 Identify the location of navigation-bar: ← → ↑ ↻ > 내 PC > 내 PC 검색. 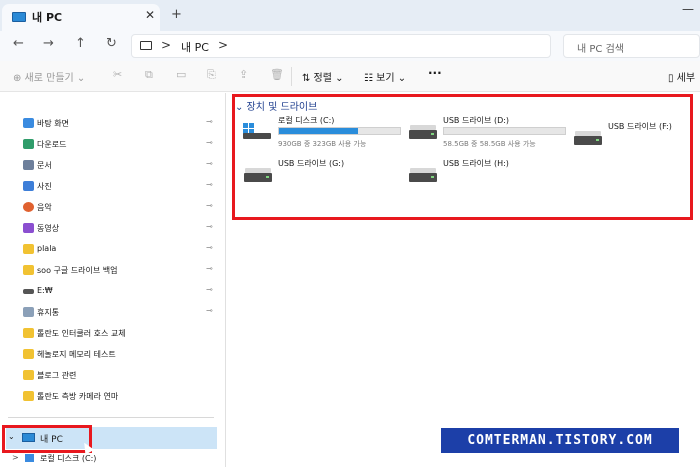
(350, 46).